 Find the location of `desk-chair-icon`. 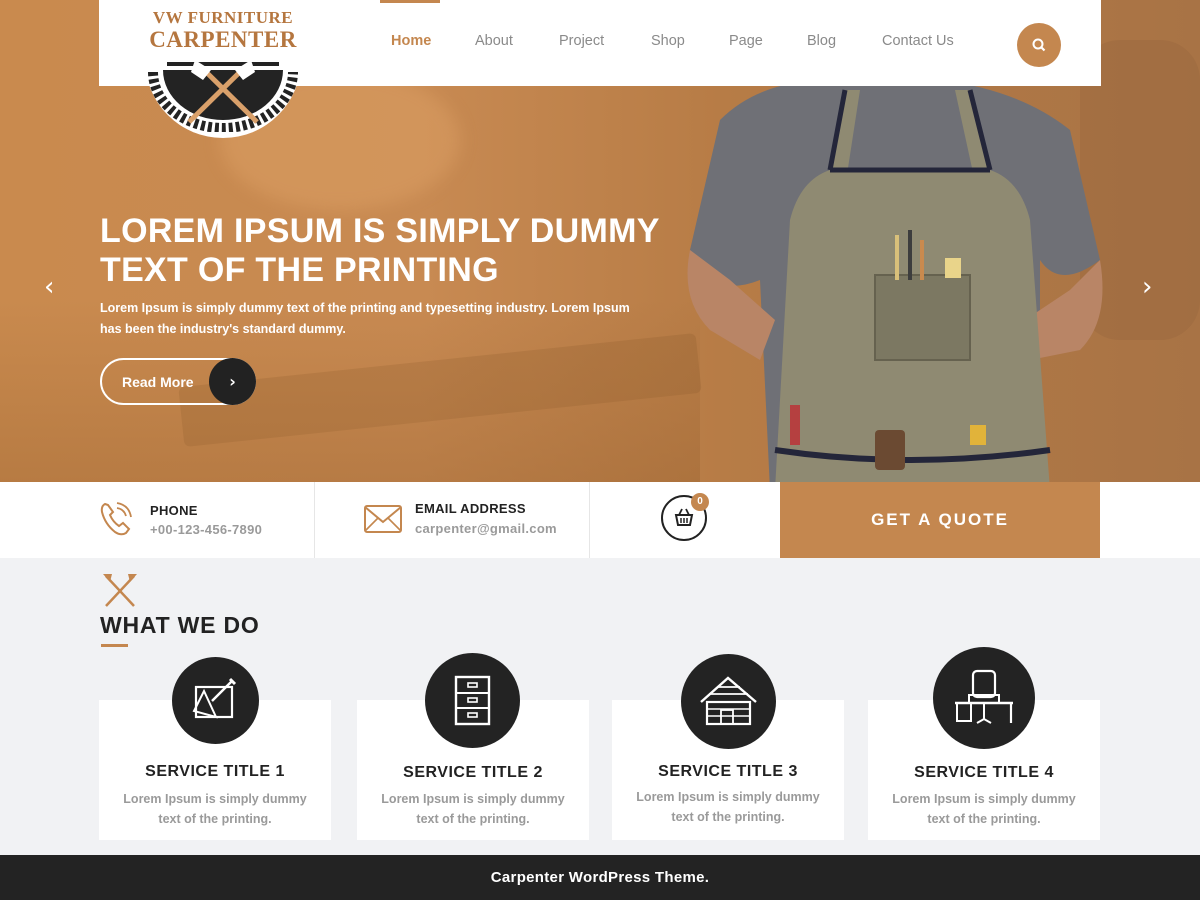

desk-chair-icon is located at coordinates (984, 696).